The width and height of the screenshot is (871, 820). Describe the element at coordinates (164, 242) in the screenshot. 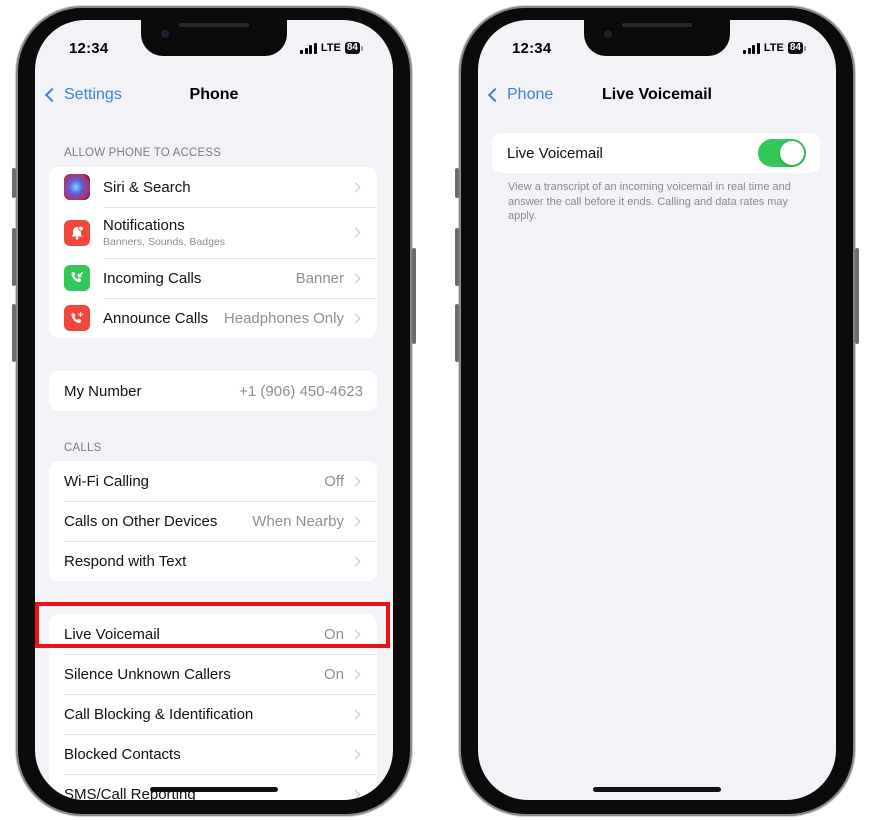

I see `row-subtitle: Banners, Sounds, Badges` at that location.